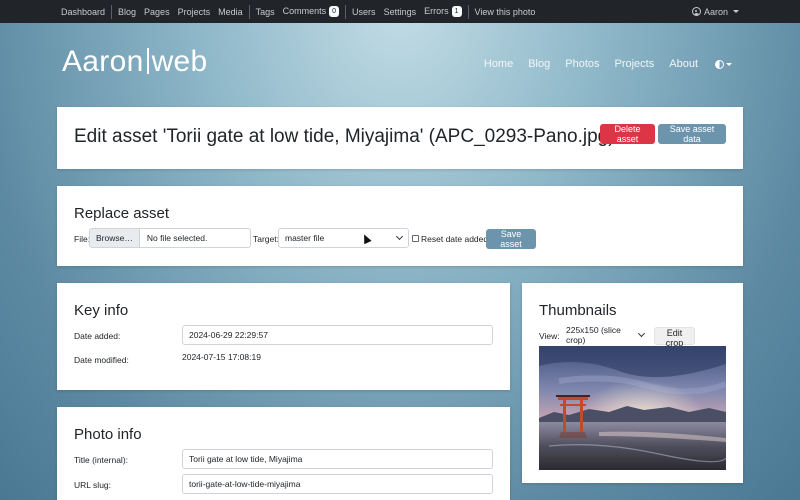 The width and height of the screenshot is (800, 500). What do you see at coordinates (337, 484) in the screenshot?
I see `url-slug-field: torii-gate-at-low-tide-miyajima` at bounding box center [337, 484].